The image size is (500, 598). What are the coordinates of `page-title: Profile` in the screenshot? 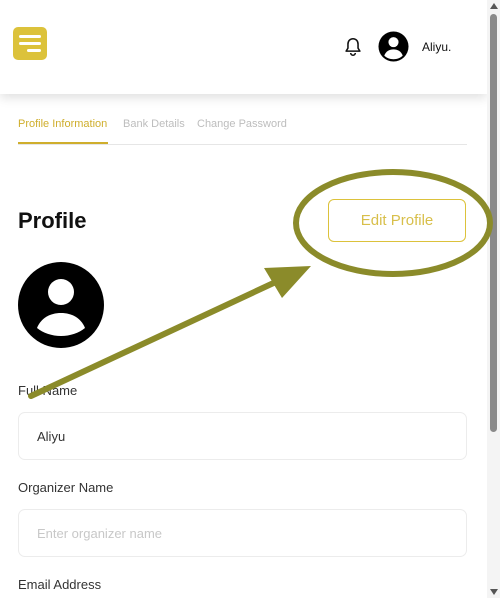 It's located at (52, 220).